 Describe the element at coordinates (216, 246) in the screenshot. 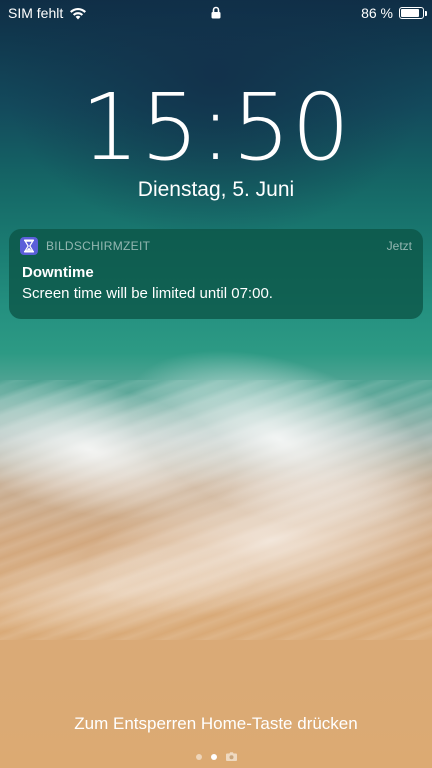

I see `notification-header: BILDSCHIRMZEIT Jetzt` at that location.